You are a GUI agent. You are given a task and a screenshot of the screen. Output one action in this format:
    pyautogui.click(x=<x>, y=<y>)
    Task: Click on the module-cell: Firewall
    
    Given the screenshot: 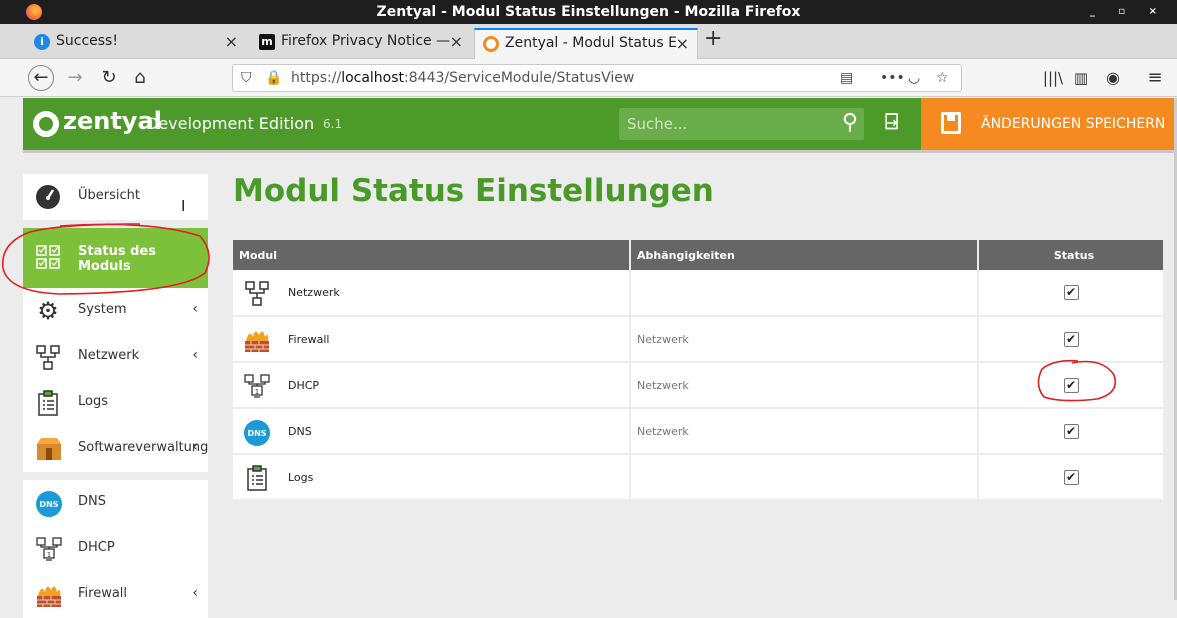 What is the action you would take?
    pyautogui.click(x=432, y=339)
    